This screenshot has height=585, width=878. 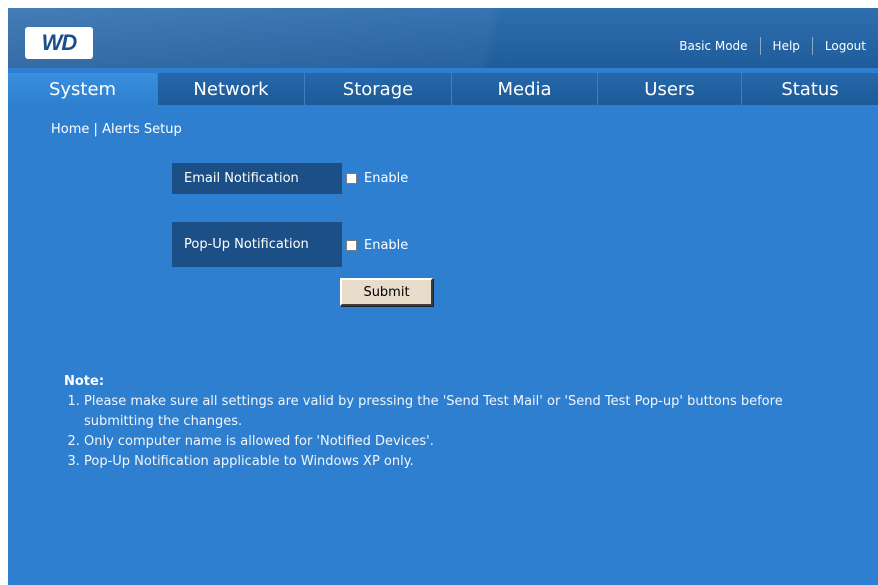 I want to click on tab-users: Users, so click(x=670, y=89).